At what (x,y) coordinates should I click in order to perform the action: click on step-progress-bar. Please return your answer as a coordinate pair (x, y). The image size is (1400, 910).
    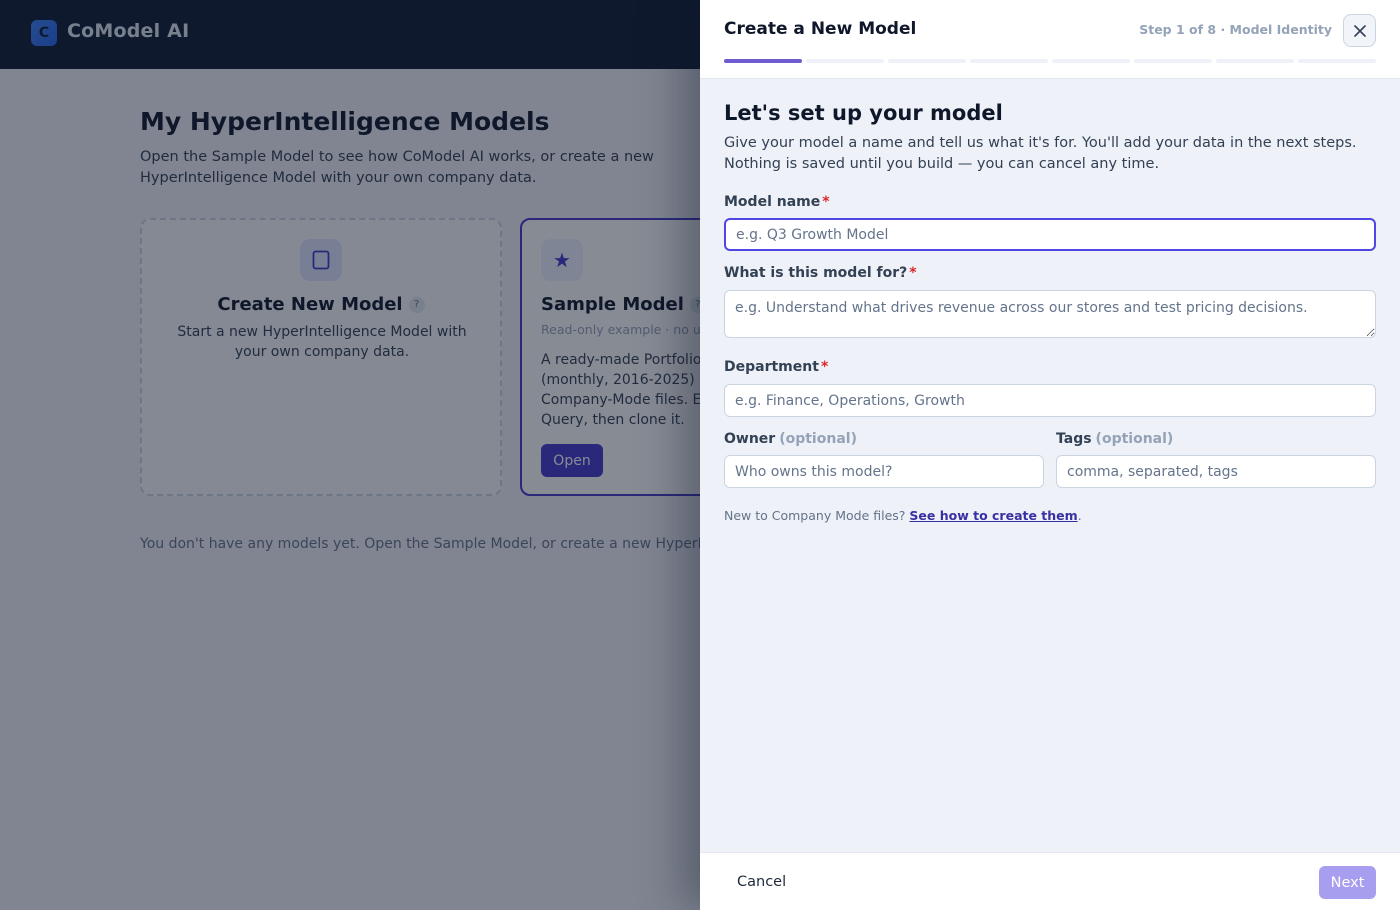
    Looking at the image, I should click on (1050, 61).